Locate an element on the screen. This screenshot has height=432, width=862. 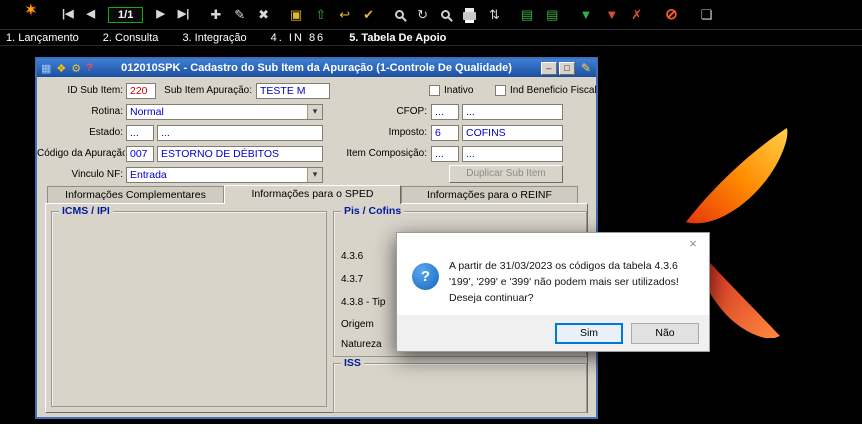
pis-row-438-label: 4.3.8 - Tip is located at coordinates (363, 302).